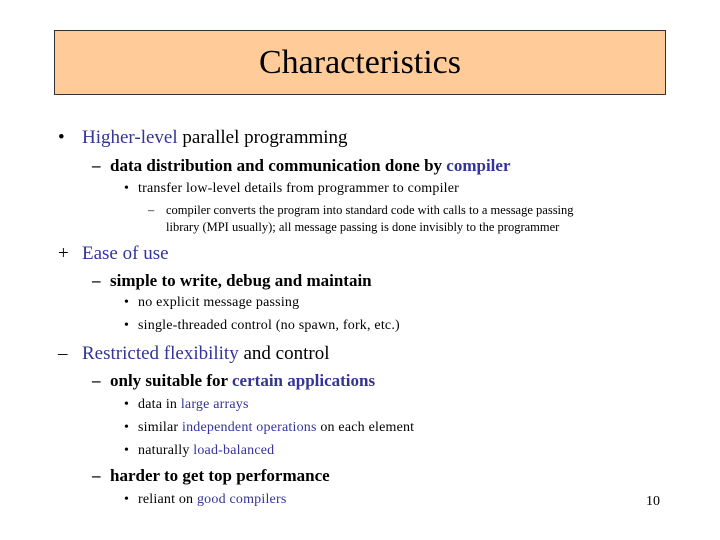 This screenshot has width=720, height=540. I want to click on highlight-text: compiler, so click(478, 165).